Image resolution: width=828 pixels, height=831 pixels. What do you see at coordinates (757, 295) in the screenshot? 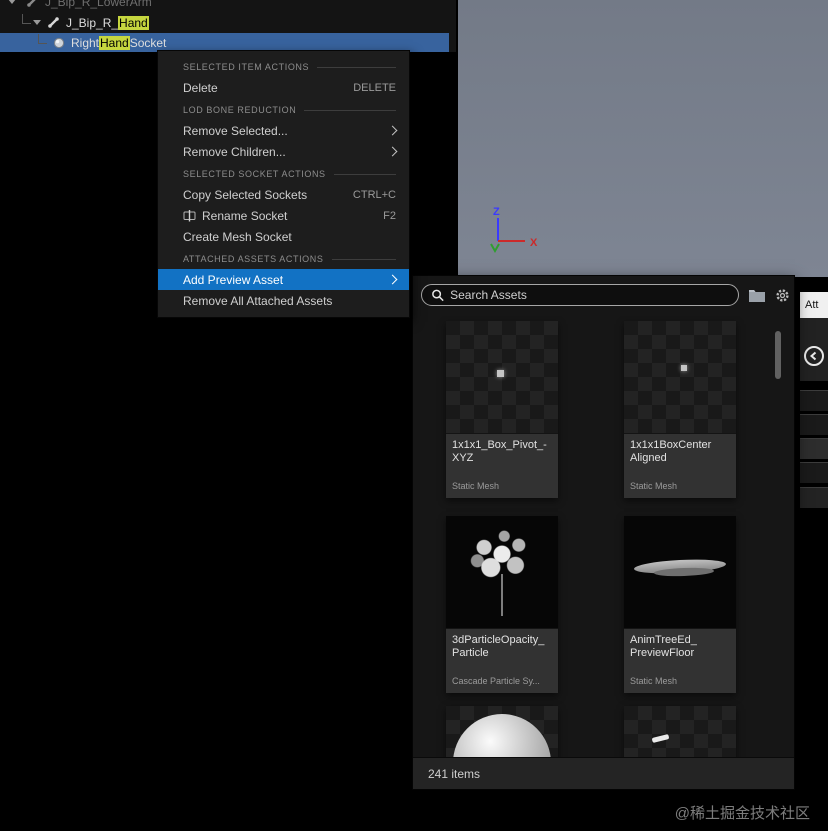
I see `folder-icon` at bounding box center [757, 295].